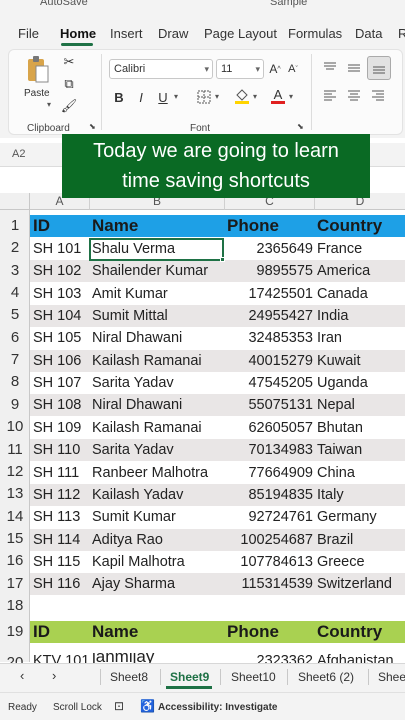  What do you see at coordinates (156, 249) in the screenshot?
I see `selected-cell-outline` at bounding box center [156, 249].